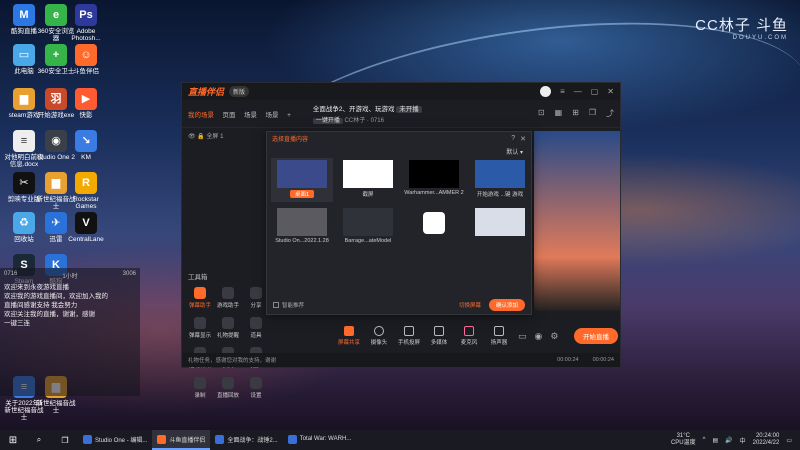  Describe the element at coordinates (715, 440) in the screenshot. I see `network-icon: ▤` at that location.